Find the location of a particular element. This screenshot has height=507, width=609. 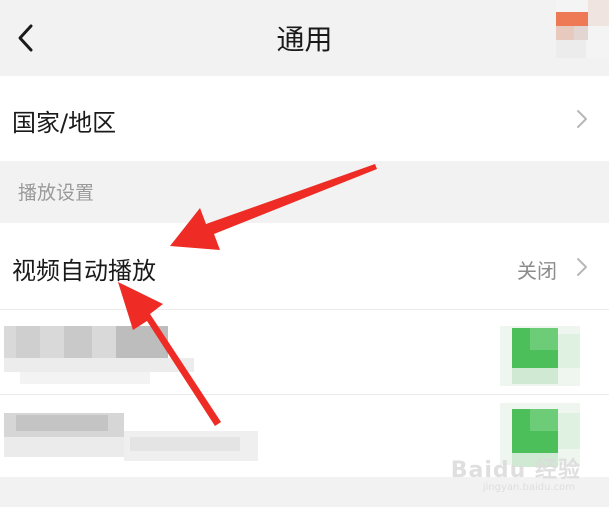

section-title: 播放设置 is located at coordinates (56, 193).